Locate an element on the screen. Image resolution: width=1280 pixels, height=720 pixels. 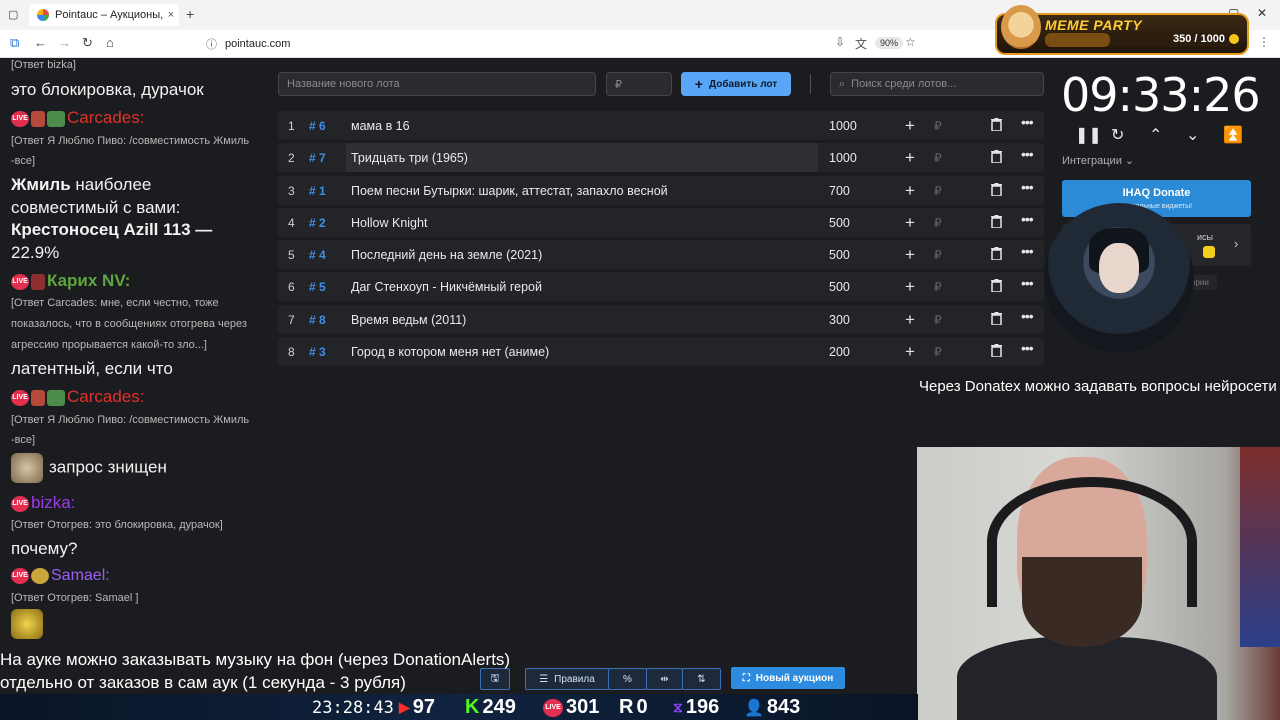
lot-row: 4 # 2 Hollow Knight 500 + ₽ ••• is located at coordinates (661, 222).